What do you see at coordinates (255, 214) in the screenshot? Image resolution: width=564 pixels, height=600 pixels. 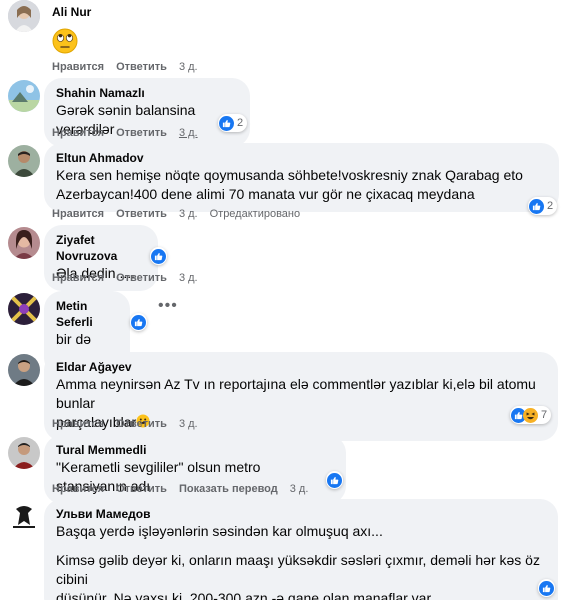 I see `edited-label: Отредактировано` at bounding box center [255, 214].